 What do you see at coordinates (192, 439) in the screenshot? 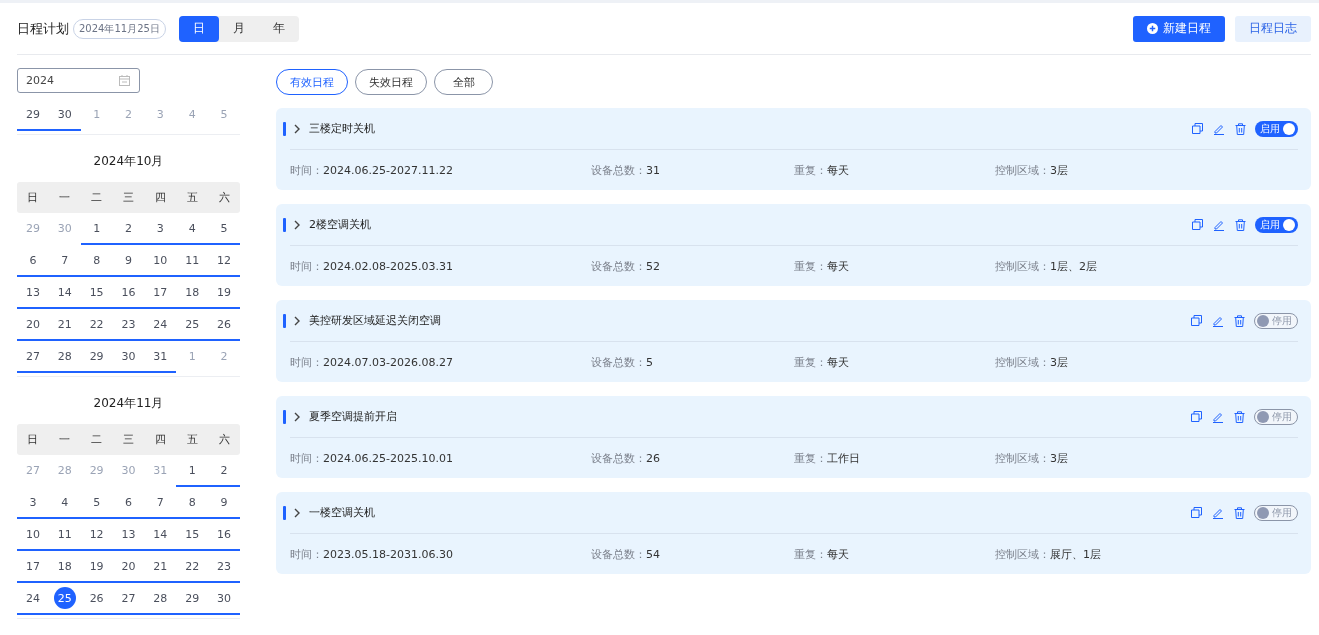
I see `weekday-label: 五` at bounding box center [192, 439].